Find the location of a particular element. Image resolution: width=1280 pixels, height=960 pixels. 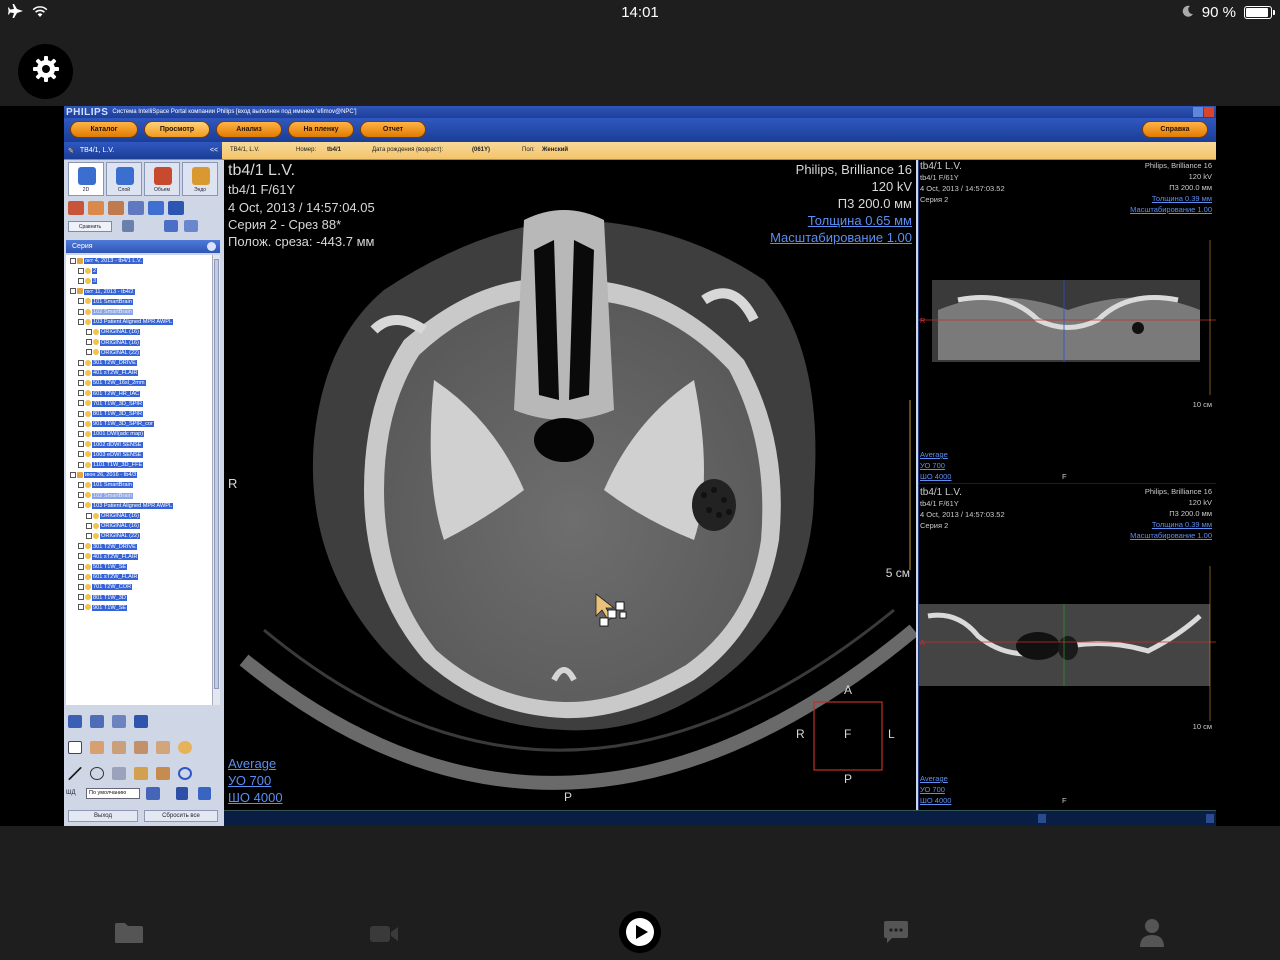

circle-icon is located at coordinates (97, 773).